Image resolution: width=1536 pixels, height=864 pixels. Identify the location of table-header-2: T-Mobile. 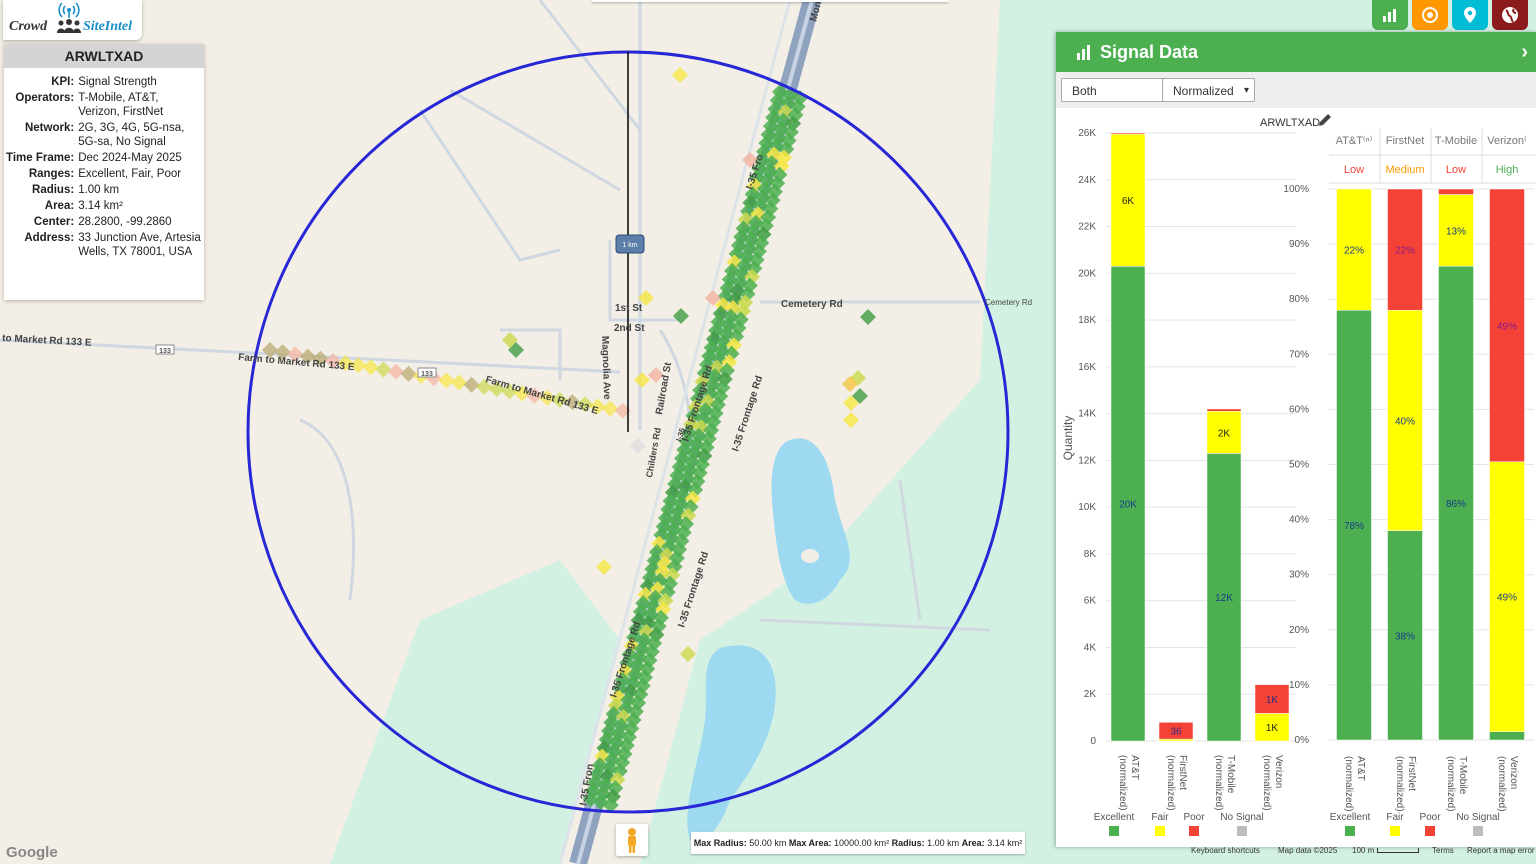
(1456, 141).